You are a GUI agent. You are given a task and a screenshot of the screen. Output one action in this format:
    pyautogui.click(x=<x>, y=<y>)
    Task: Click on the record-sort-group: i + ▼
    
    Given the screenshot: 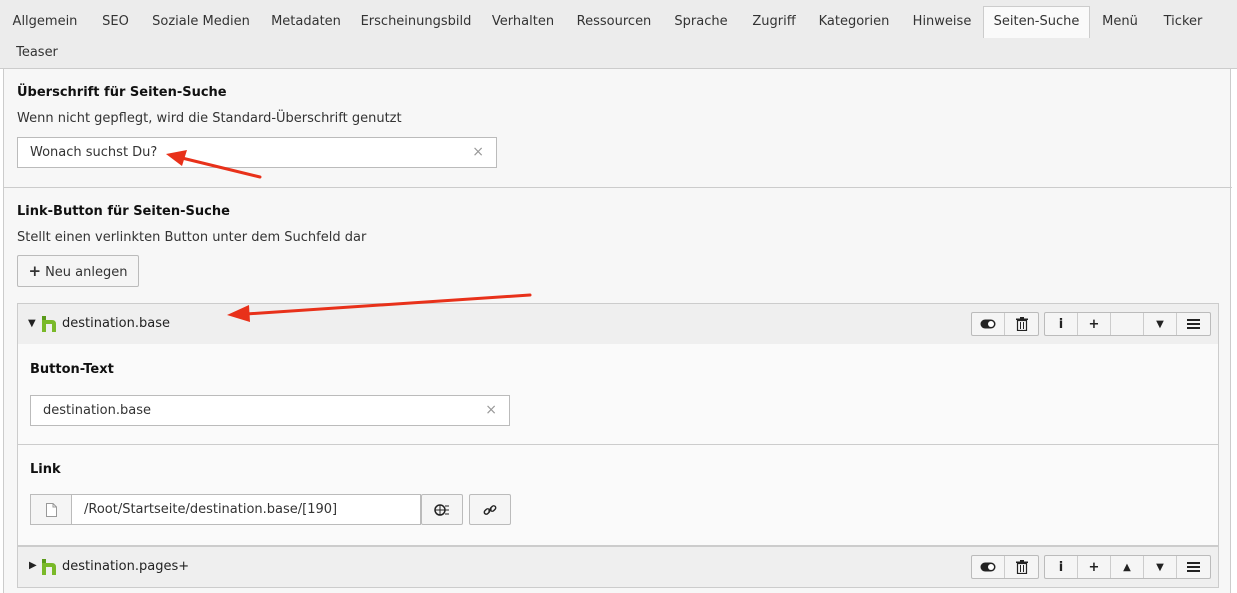 What is the action you would take?
    pyautogui.click(x=1127, y=324)
    